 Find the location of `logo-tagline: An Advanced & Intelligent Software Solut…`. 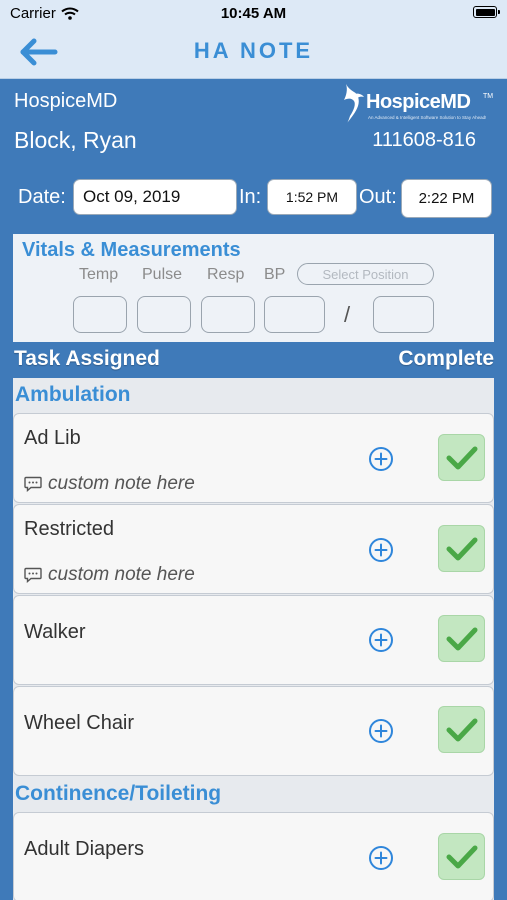

logo-tagline: An Advanced & Intelligent Software Solut… is located at coordinates (427, 117).